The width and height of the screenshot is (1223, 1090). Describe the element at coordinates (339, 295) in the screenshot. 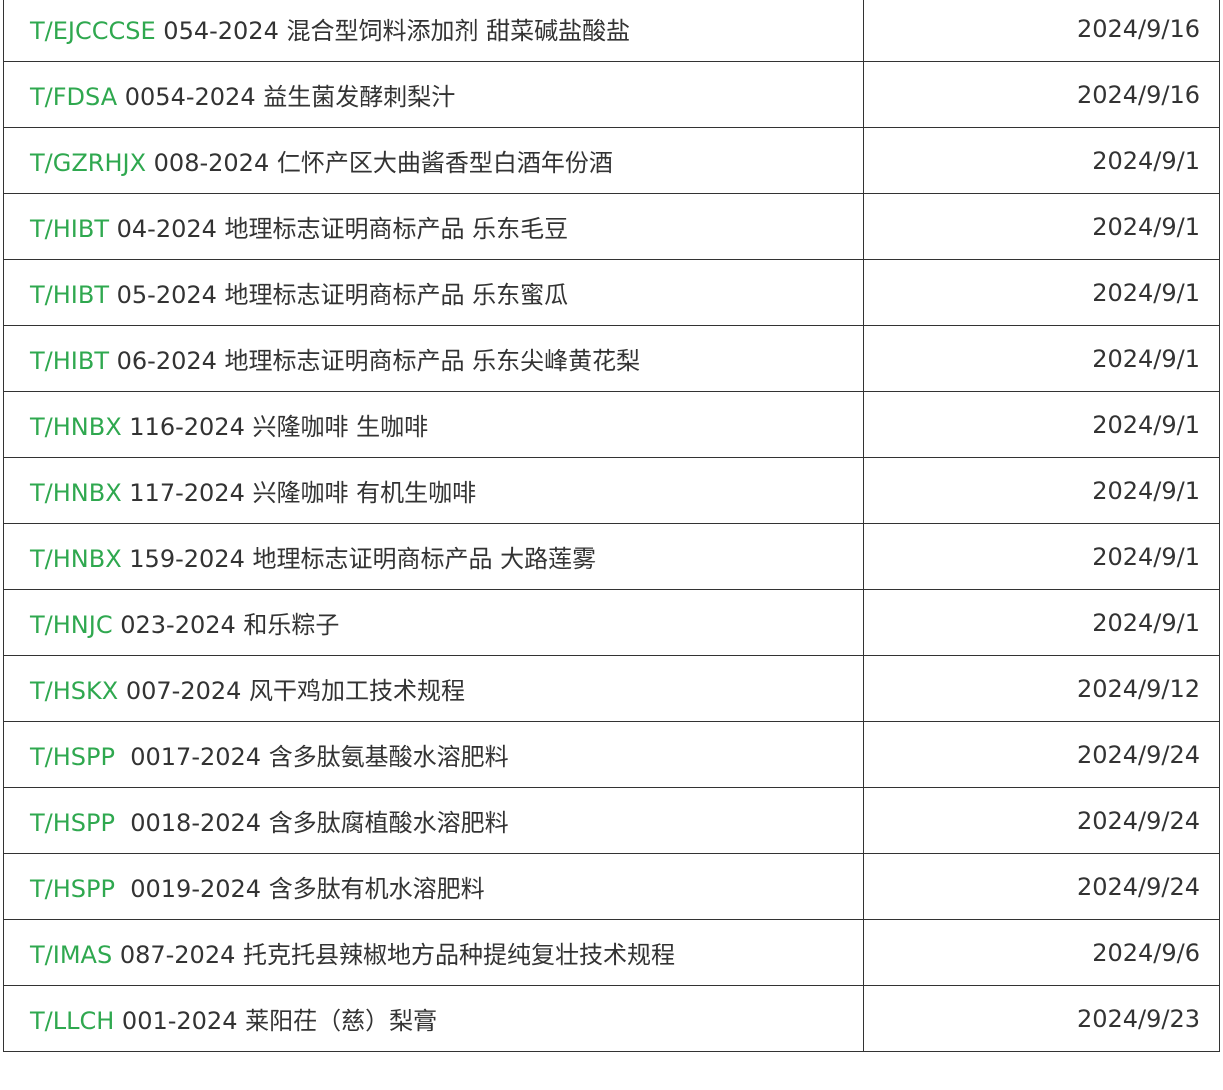

I see `standard-name: 05-2024 地理标志证明商标产品 乐东蜜瓜` at that location.